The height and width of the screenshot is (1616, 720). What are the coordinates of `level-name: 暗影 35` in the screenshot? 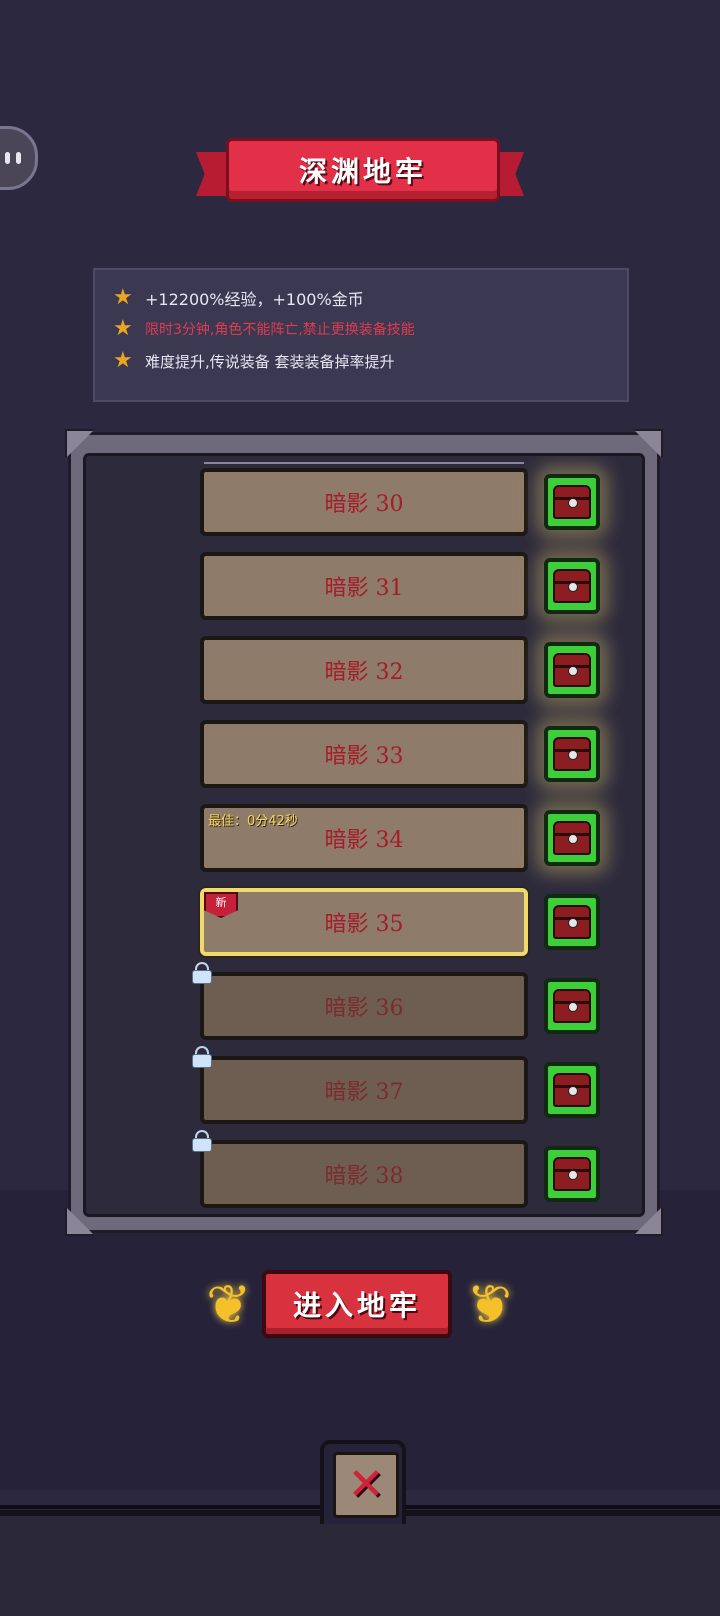 It's located at (364, 924).